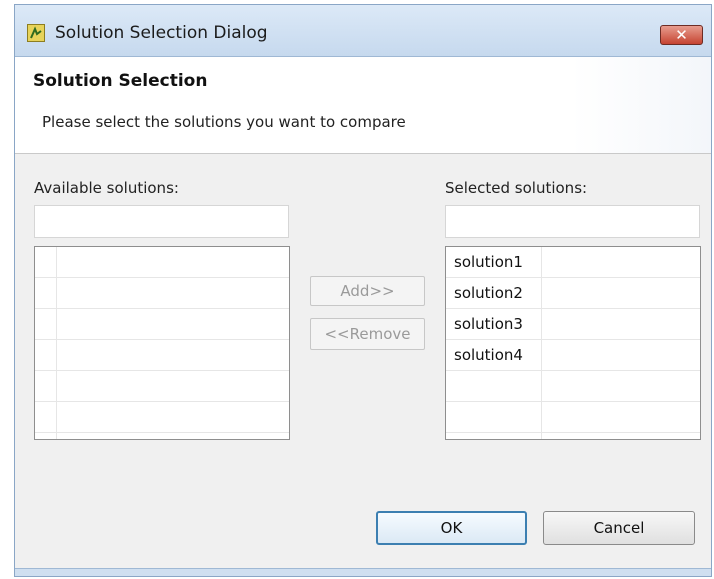  What do you see at coordinates (161, 221) in the screenshot?
I see `available-filter-input` at bounding box center [161, 221].